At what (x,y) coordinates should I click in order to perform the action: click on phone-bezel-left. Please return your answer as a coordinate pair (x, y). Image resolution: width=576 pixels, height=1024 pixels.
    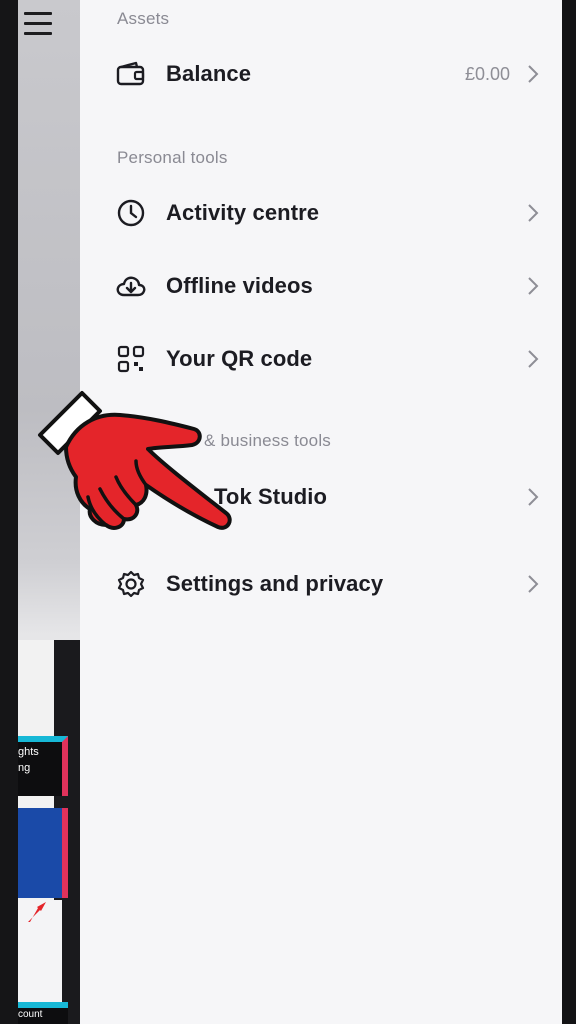
    Looking at the image, I should click on (9, 512).